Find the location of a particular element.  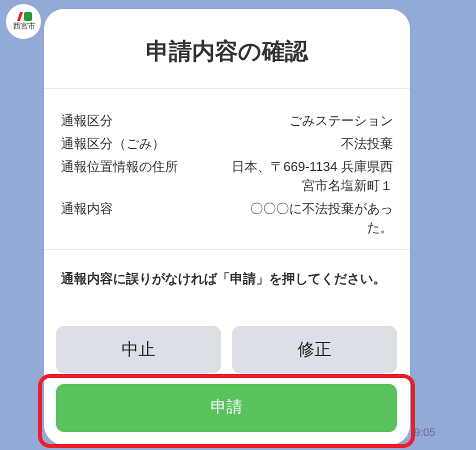

action-button: 修正 is located at coordinates (314, 349).